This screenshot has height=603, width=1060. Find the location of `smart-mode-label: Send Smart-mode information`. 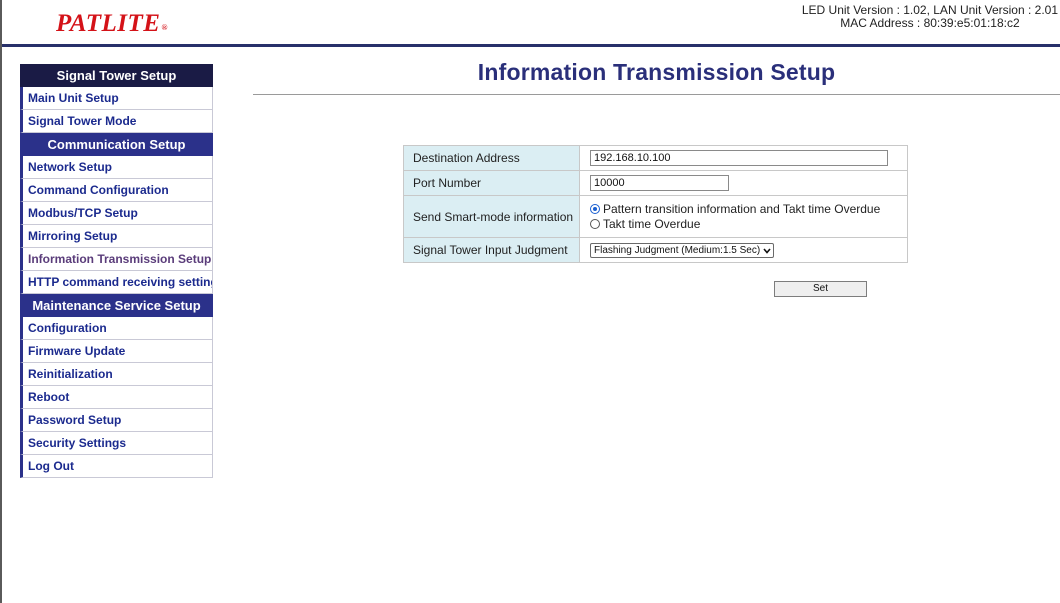

smart-mode-label: Send Smart-mode information is located at coordinates (491, 216).